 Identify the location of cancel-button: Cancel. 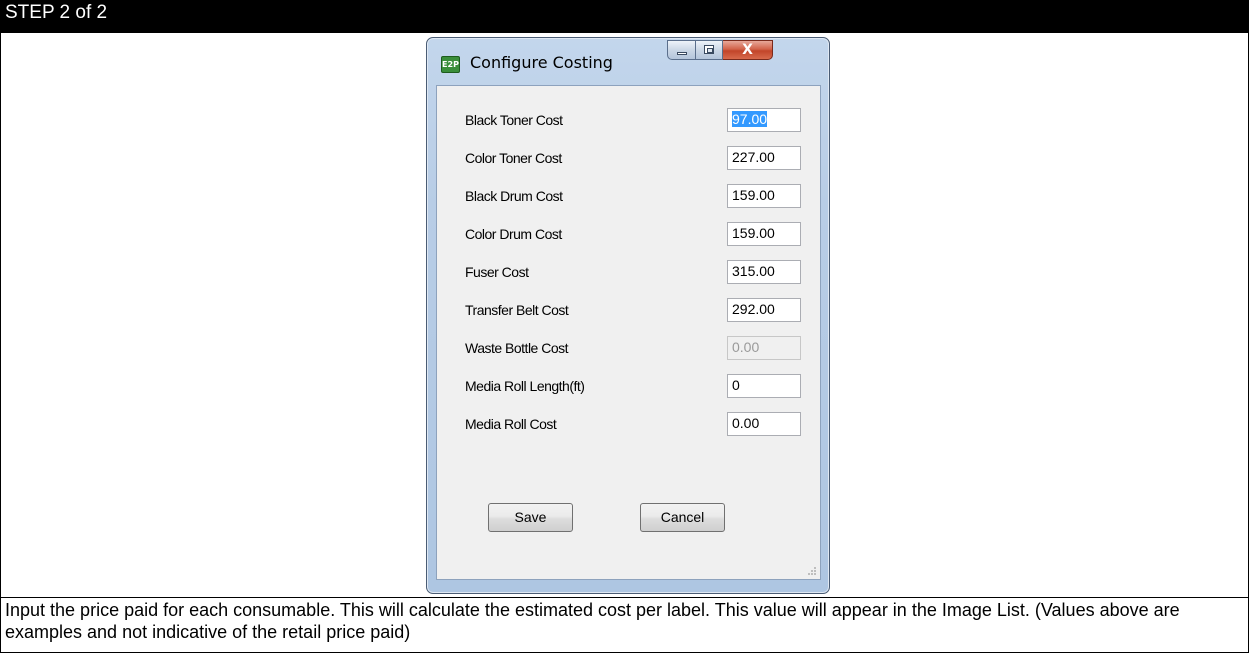
(682, 517).